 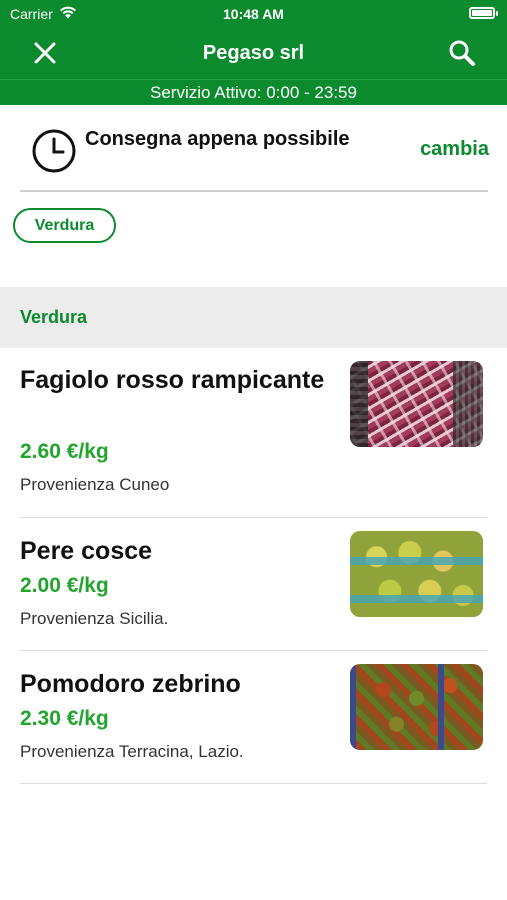 I want to click on service-hours: Servizio Attivo: 0:00 - 23:59, so click(x=253, y=92).